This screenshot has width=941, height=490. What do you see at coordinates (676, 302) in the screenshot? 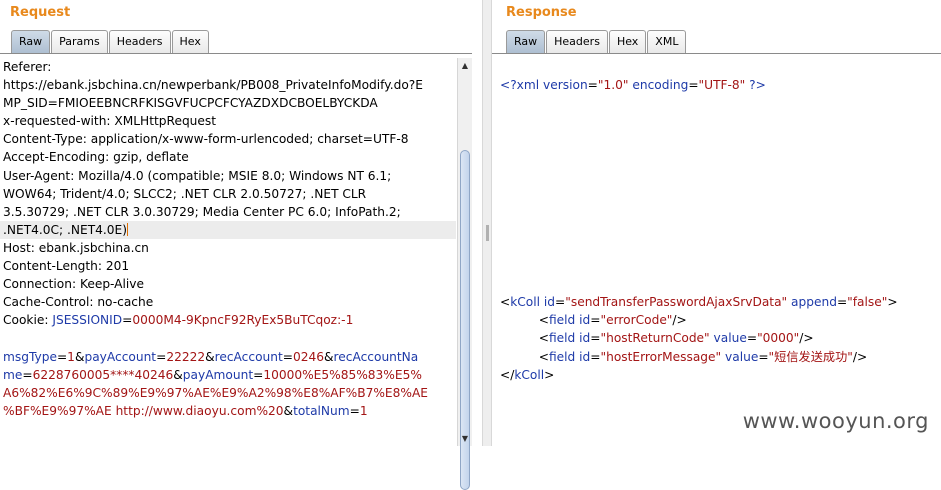
I see `xml-attr-value: "sendTransferPasswordAjaxSrvData"` at bounding box center [676, 302].